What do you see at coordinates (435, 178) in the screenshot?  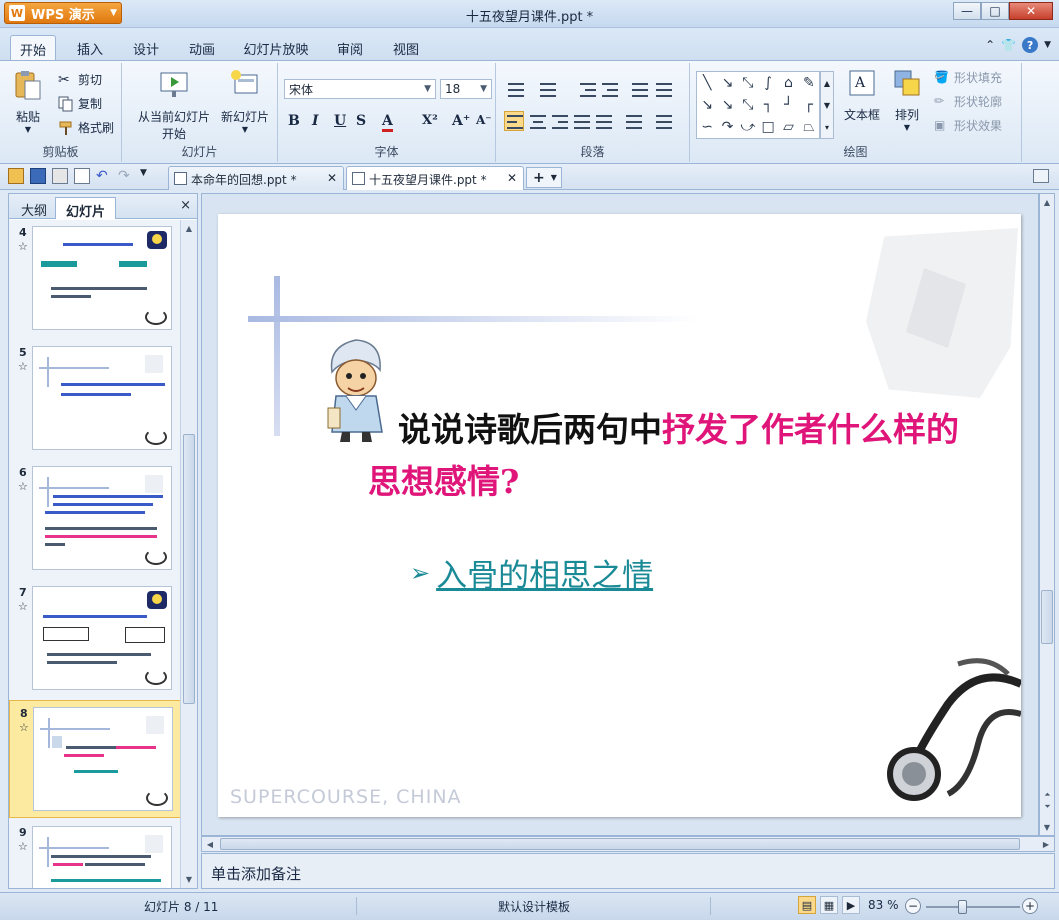 I see `doc-tab-2: 十五夜望月课件.ppt * ✕` at bounding box center [435, 178].